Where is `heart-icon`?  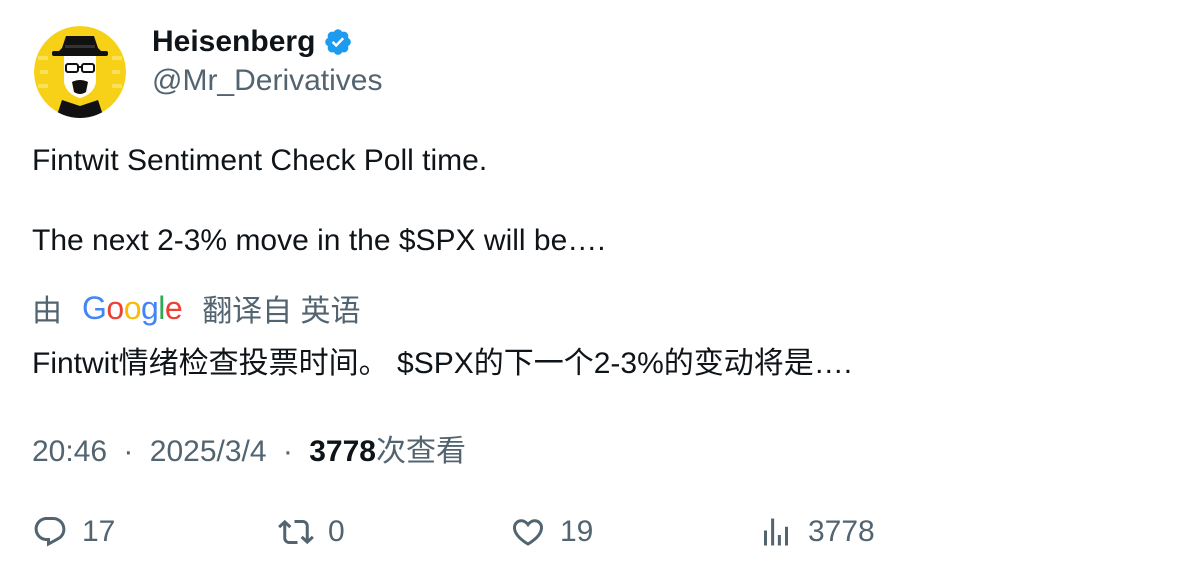 heart-icon is located at coordinates (528, 532).